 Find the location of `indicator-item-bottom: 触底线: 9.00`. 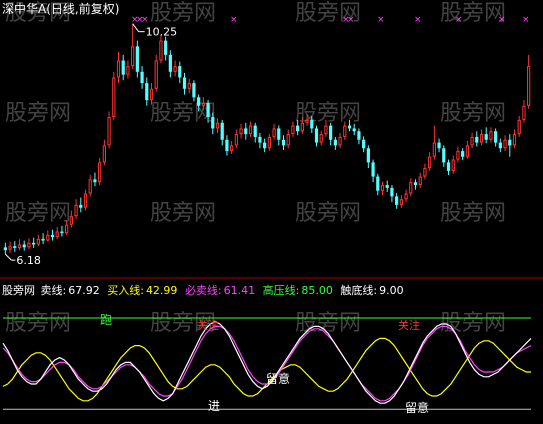

indicator-item-bottom: 触底线: 9.00 is located at coordinates (372, 290).